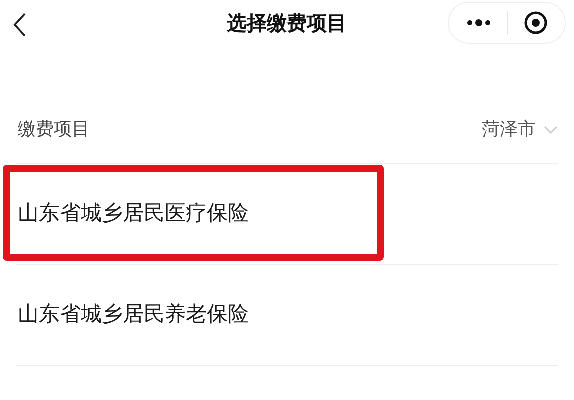 The height and width of the screenshot is (400, 574). I want to click on filter-label: 缴费项目, so click(53, 129).